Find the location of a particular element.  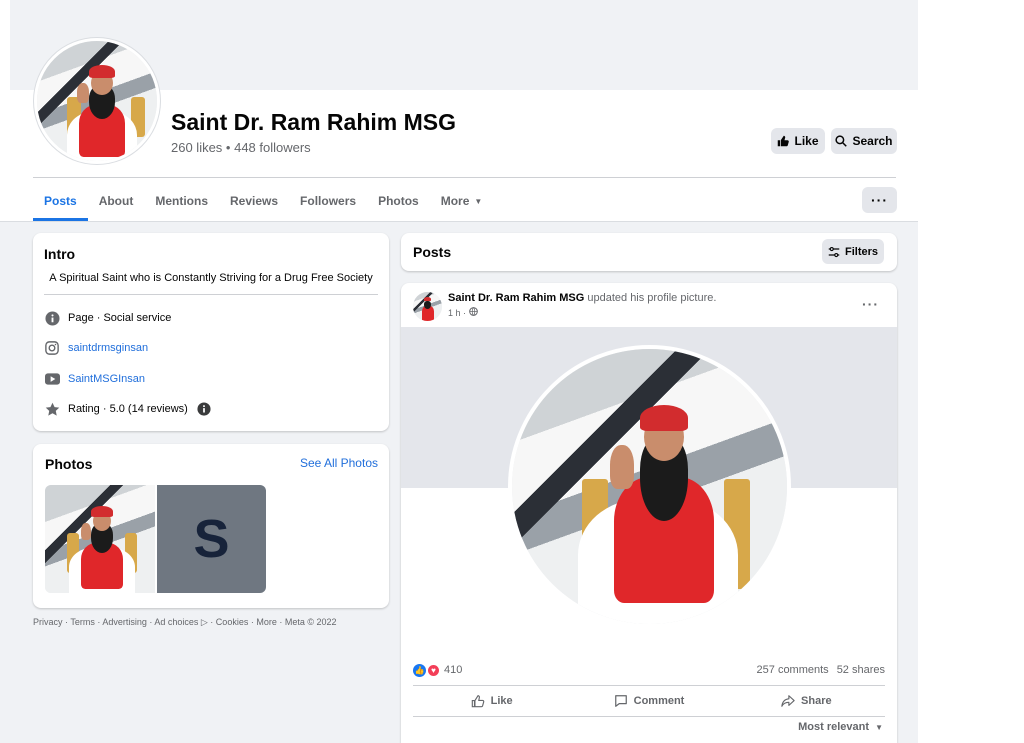

tab-label: Reviews is located at coordinates (254, 201).